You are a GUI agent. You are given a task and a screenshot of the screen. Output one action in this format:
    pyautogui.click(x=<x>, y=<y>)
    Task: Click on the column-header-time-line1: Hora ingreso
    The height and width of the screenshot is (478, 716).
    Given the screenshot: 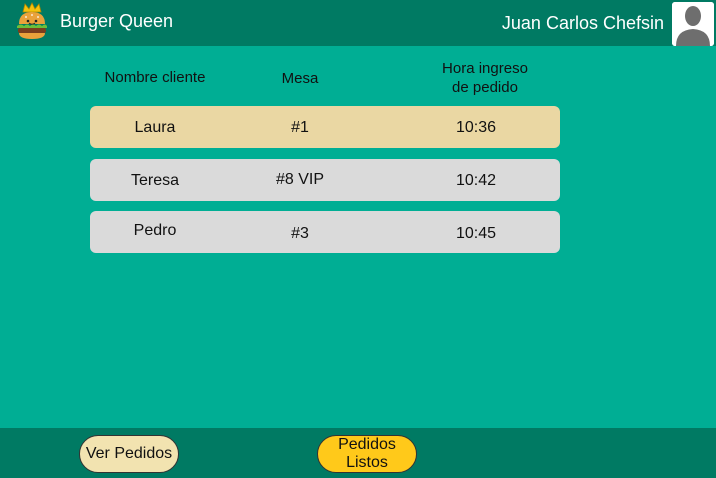 What is the action you would take?
    pyautogui.click(x=485, y=68)
    